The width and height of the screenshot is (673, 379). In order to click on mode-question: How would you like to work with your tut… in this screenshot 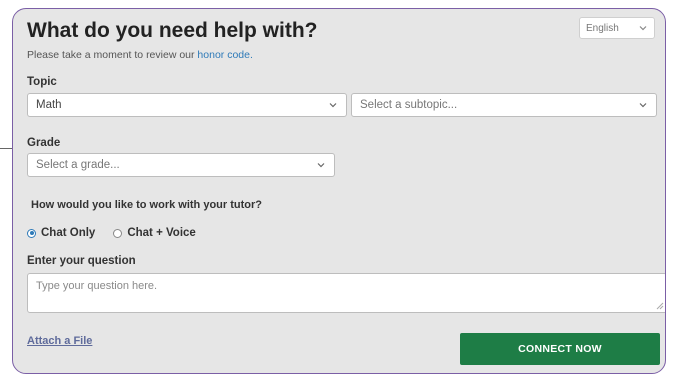, I will do `click(146, 205)`.